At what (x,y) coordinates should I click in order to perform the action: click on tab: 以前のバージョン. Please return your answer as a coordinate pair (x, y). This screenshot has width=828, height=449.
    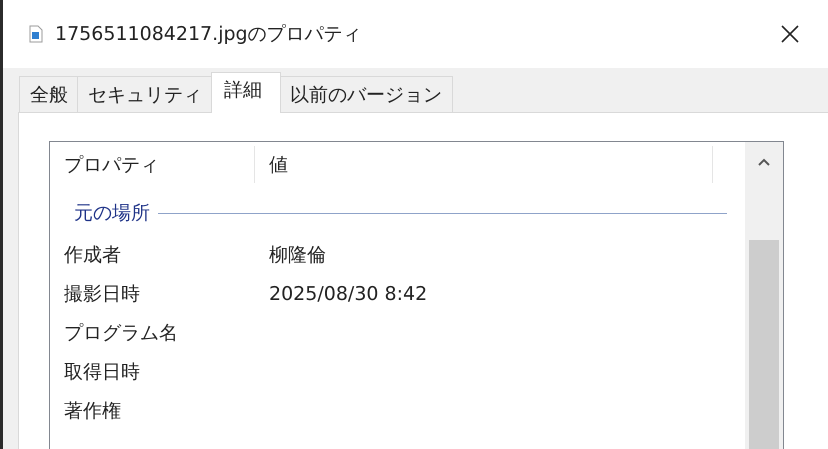
    Looking at the image, I should click on (366, 94).